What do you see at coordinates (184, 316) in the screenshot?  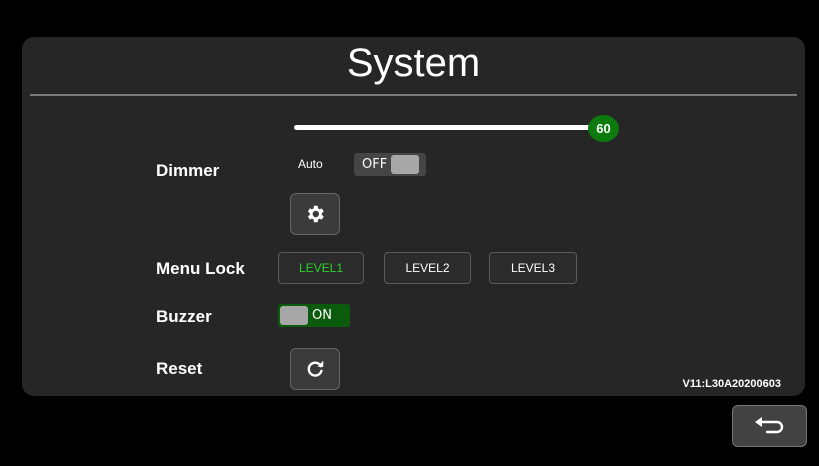 I see `buzzer-label: Buzzer` at bounding box center [184, 316].